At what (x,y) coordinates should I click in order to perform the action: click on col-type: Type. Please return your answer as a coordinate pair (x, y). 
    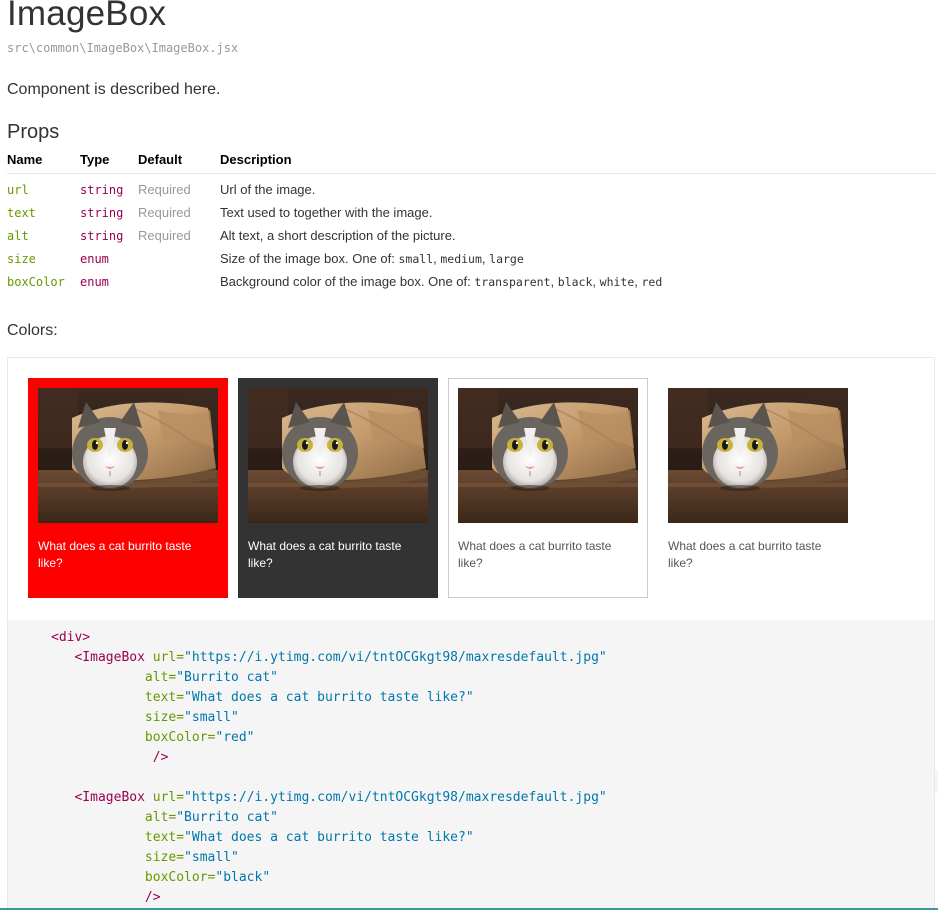
    Looking at the image, I should click on (109, 162).